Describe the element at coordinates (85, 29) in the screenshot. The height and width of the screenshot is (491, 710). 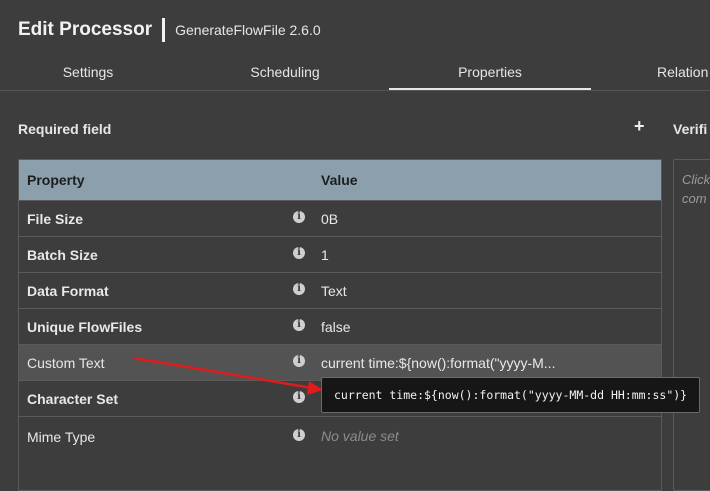
I see `dialog-title: Edit Processor` at that location.